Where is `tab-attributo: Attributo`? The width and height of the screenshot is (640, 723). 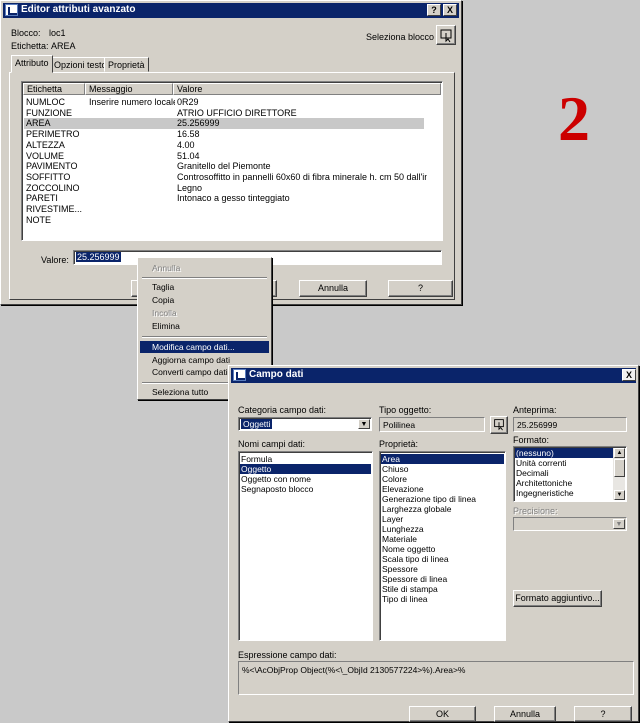 tab-attributo: Attributo is located at coordinates (32, 64).